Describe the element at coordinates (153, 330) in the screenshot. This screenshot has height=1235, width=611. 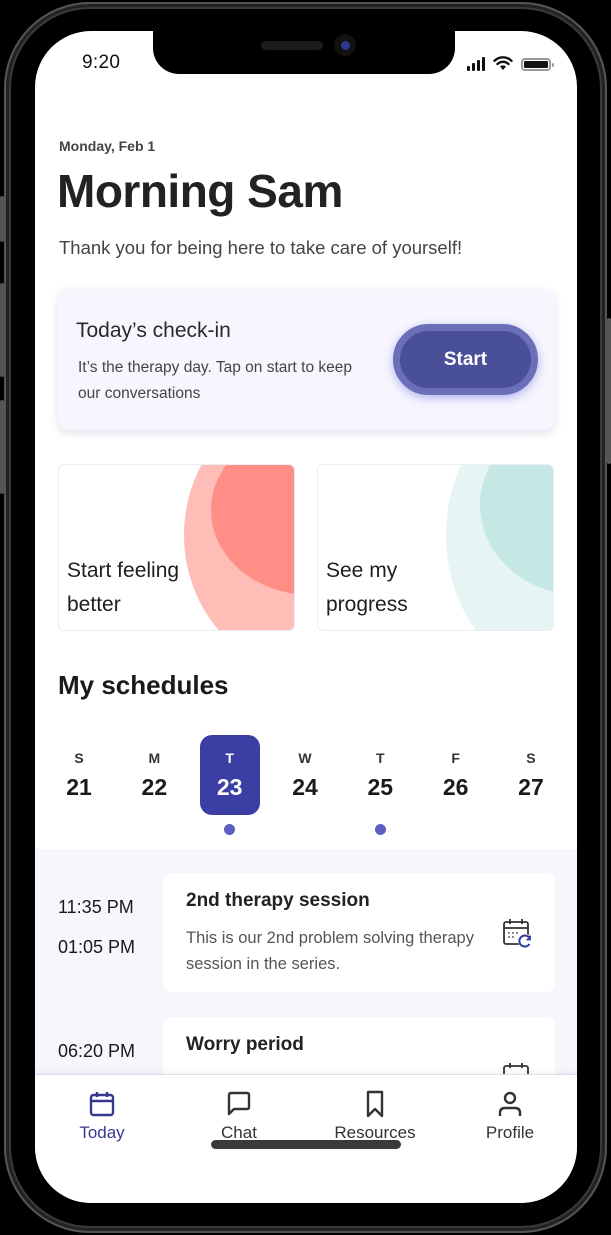
I see `checkin-title: Today’s check-in` at that location.